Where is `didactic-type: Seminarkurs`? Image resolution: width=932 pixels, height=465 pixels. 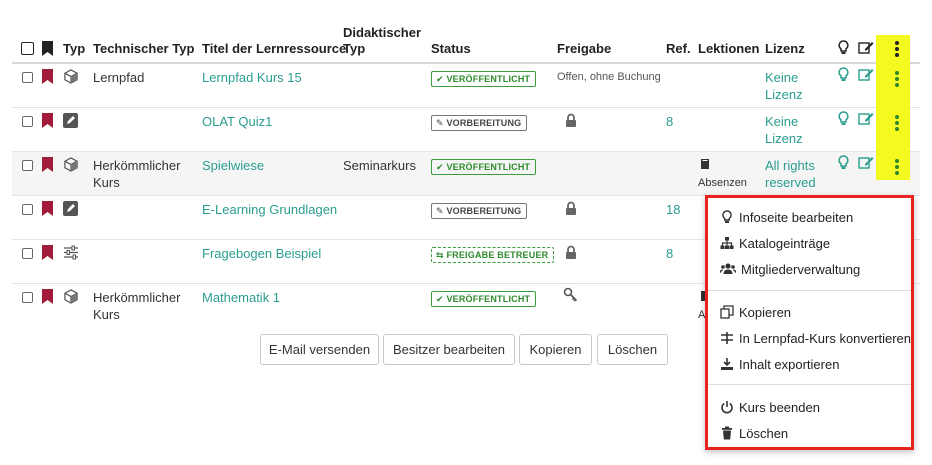
didactic-type: Seminarkurs is located at coordinates (379, 165).